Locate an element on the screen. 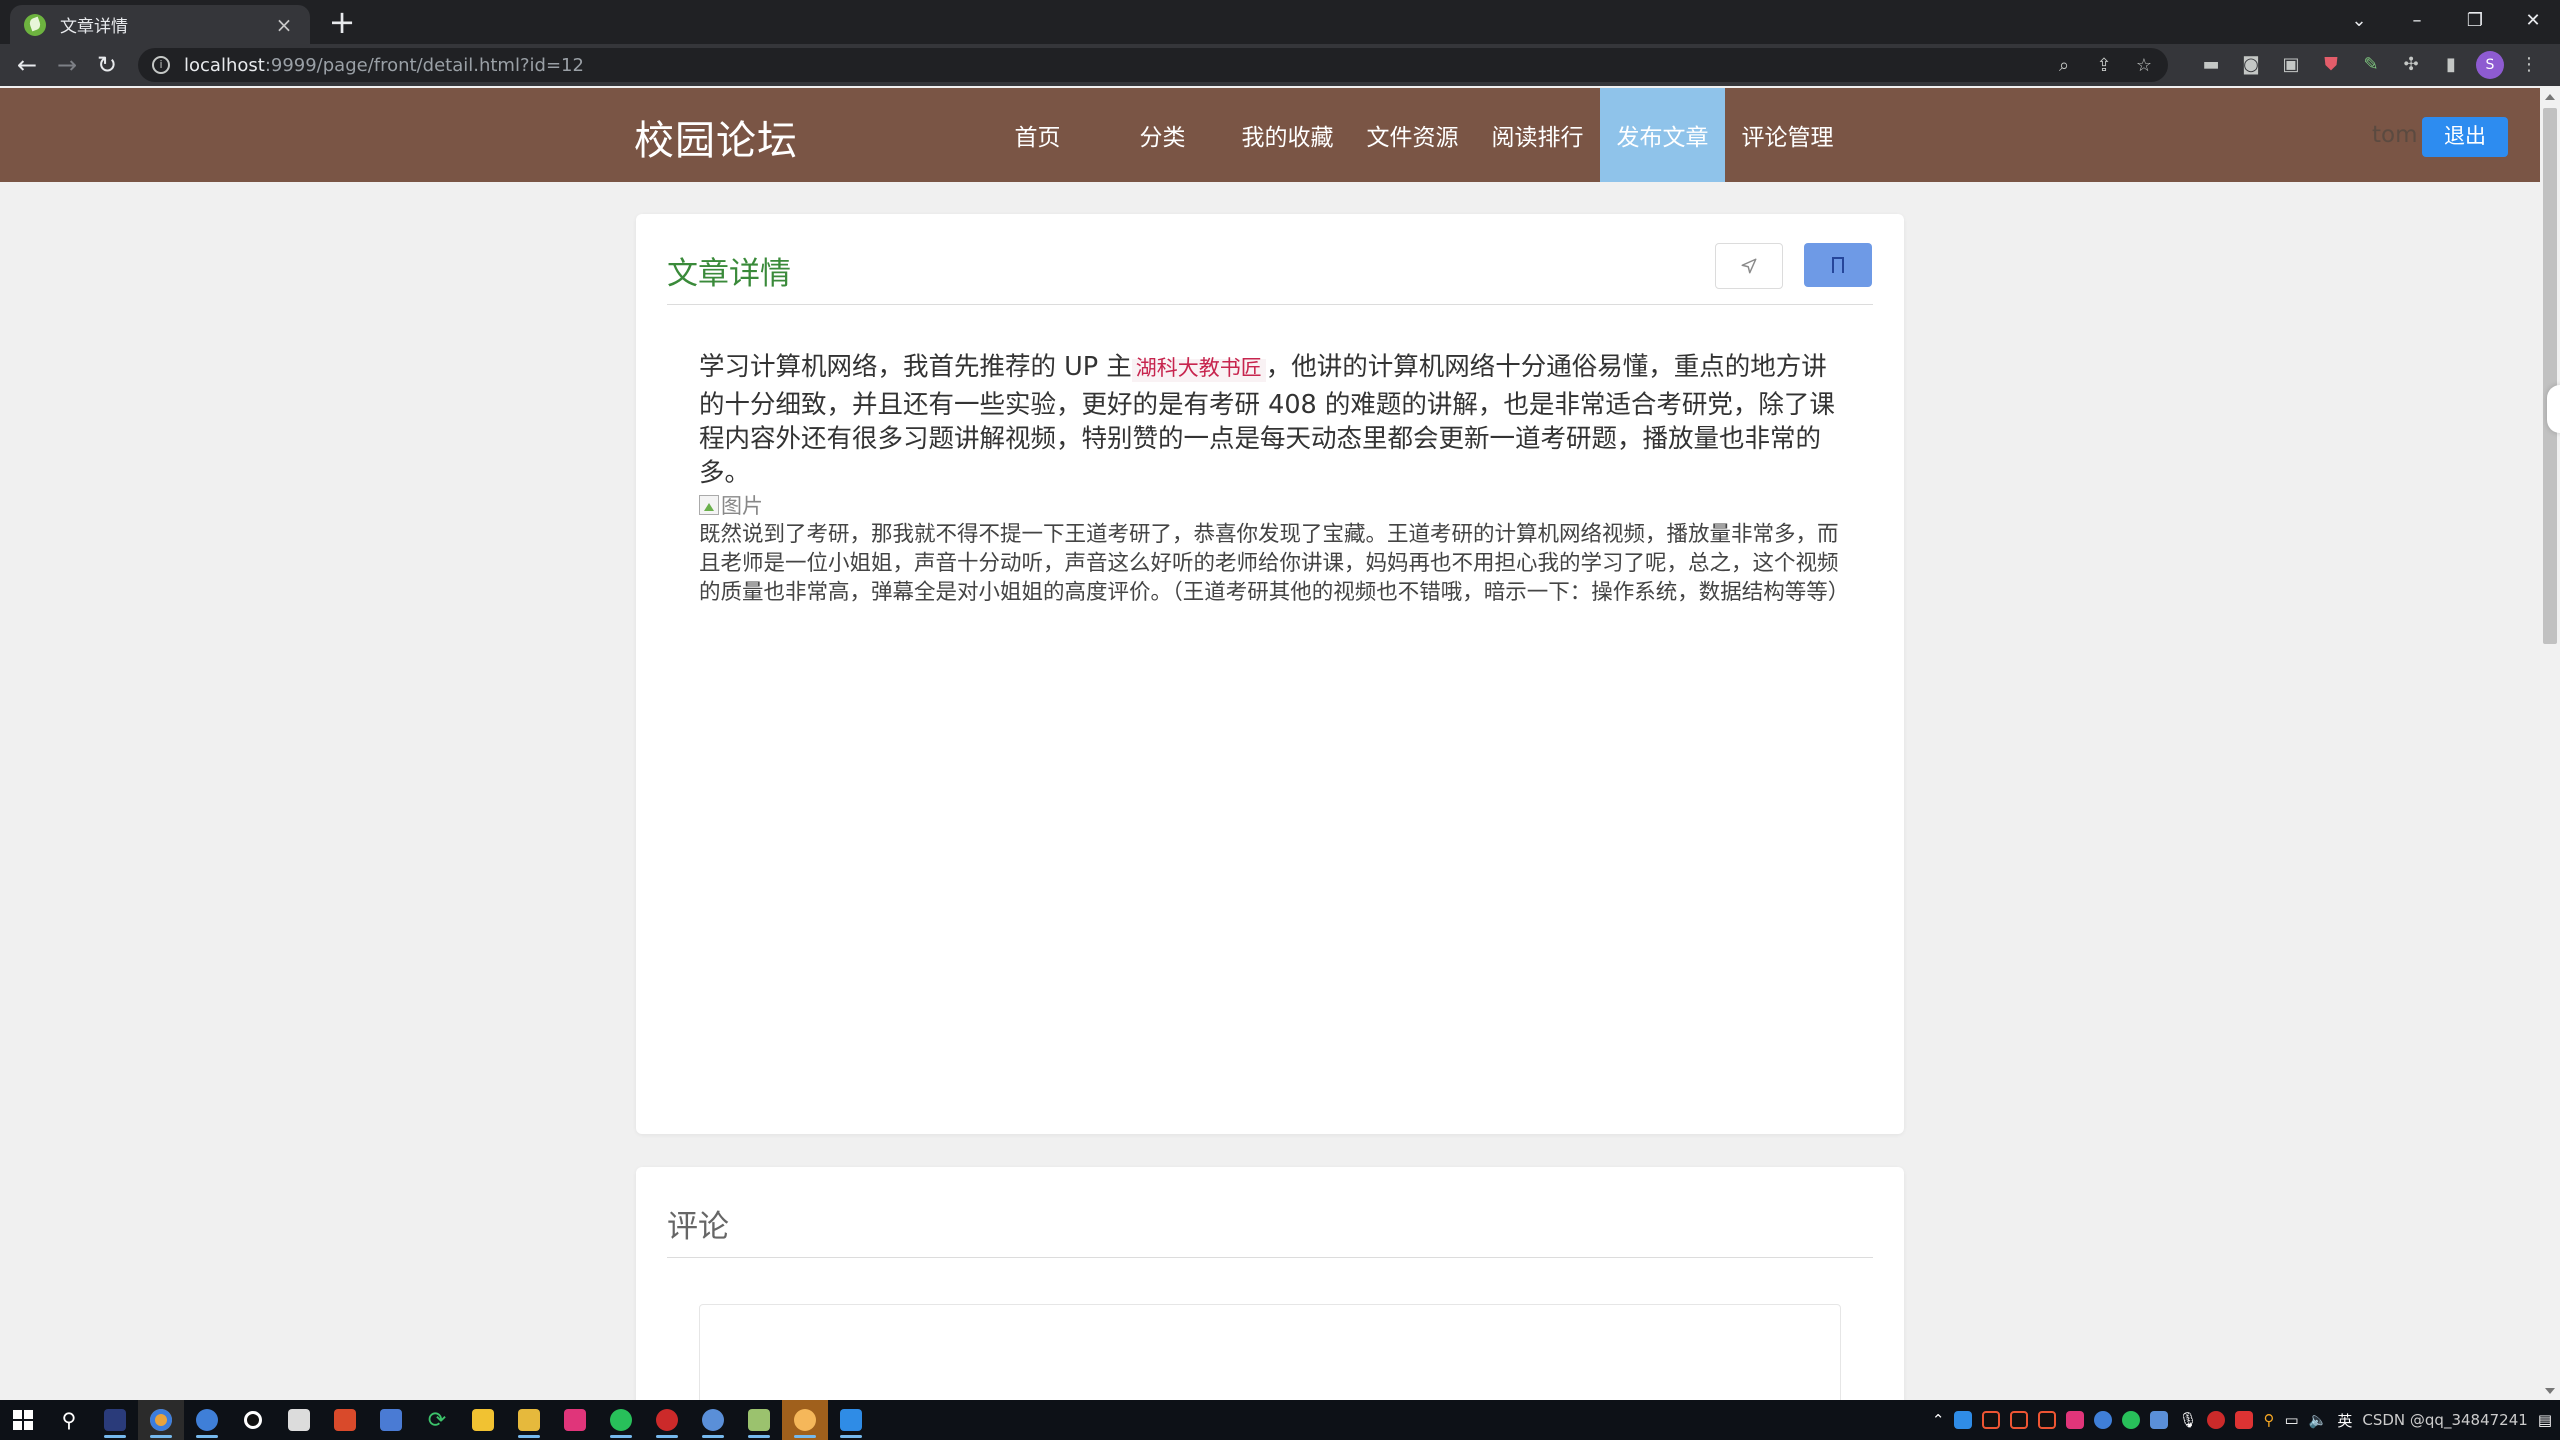  spring-leaf-icon is located at coordinates (35, 24).